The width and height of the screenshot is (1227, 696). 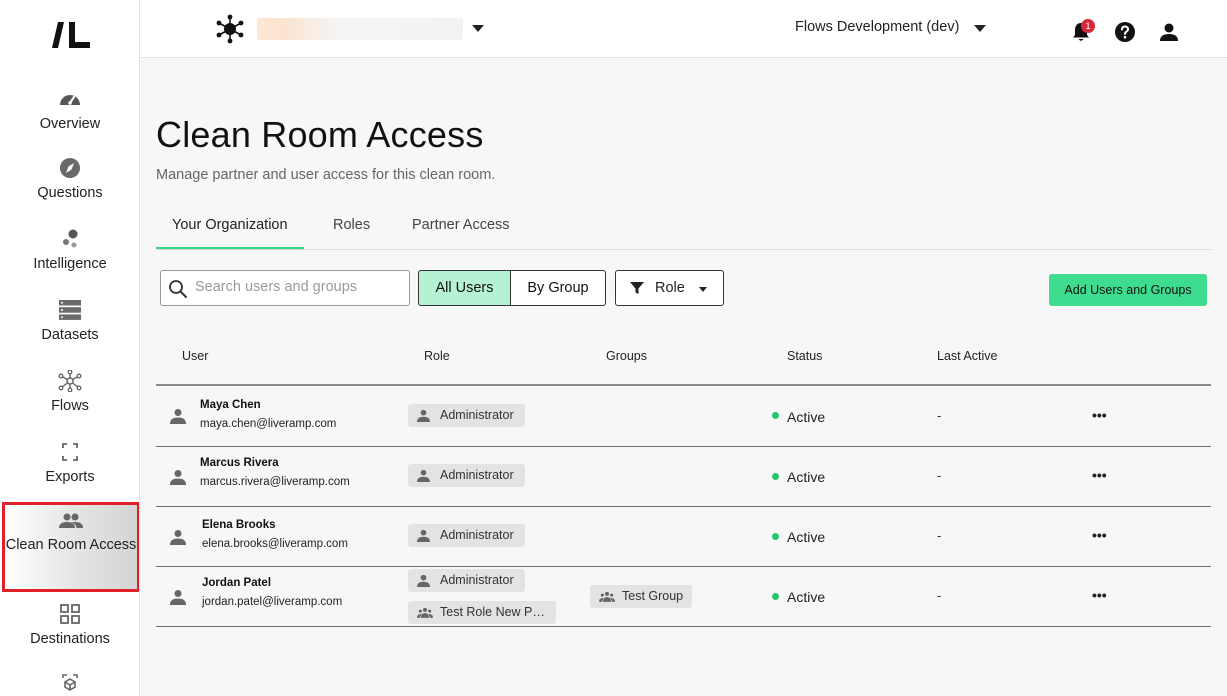 I want to click on column-header-groups: Groups, so click(x=626, y=356).